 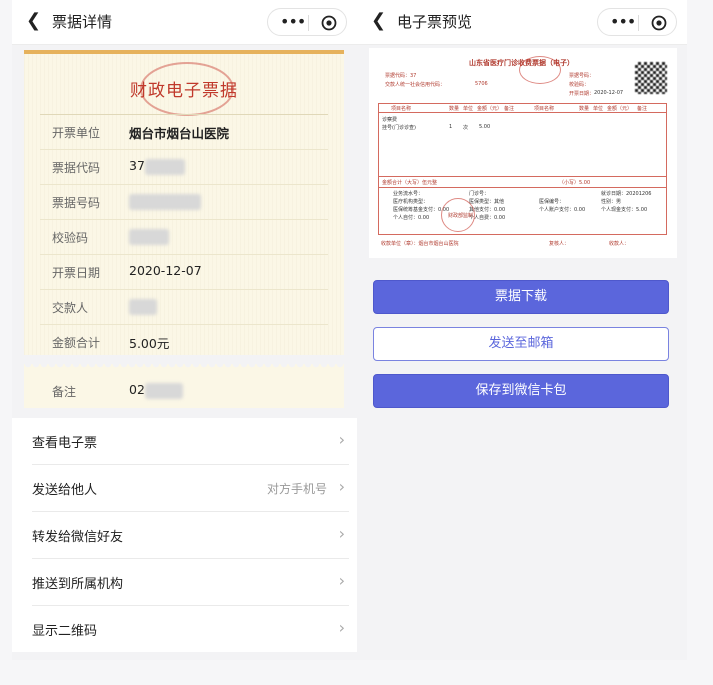 I want to click on field-issuer: 开票单位 烟台市烟台山医院, so click(x=184, y=131).